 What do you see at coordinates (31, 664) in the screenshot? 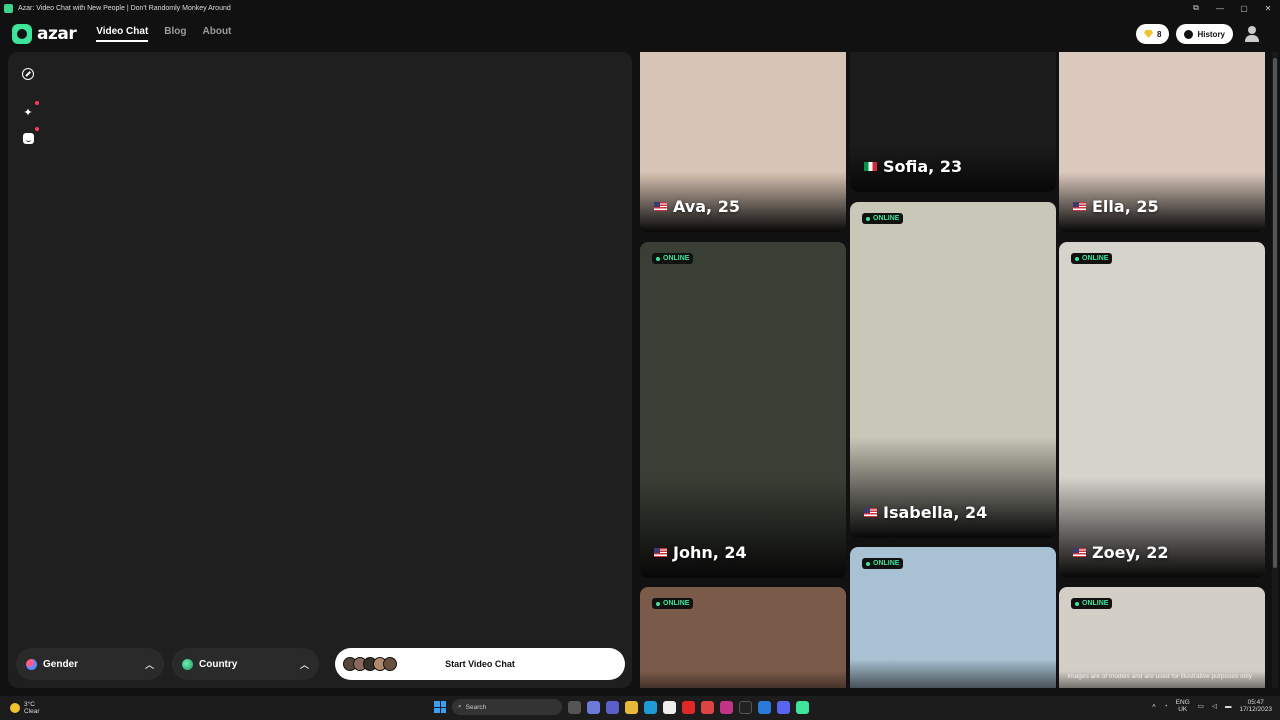
I see `gender-icon` at bounding box center [31, 664].